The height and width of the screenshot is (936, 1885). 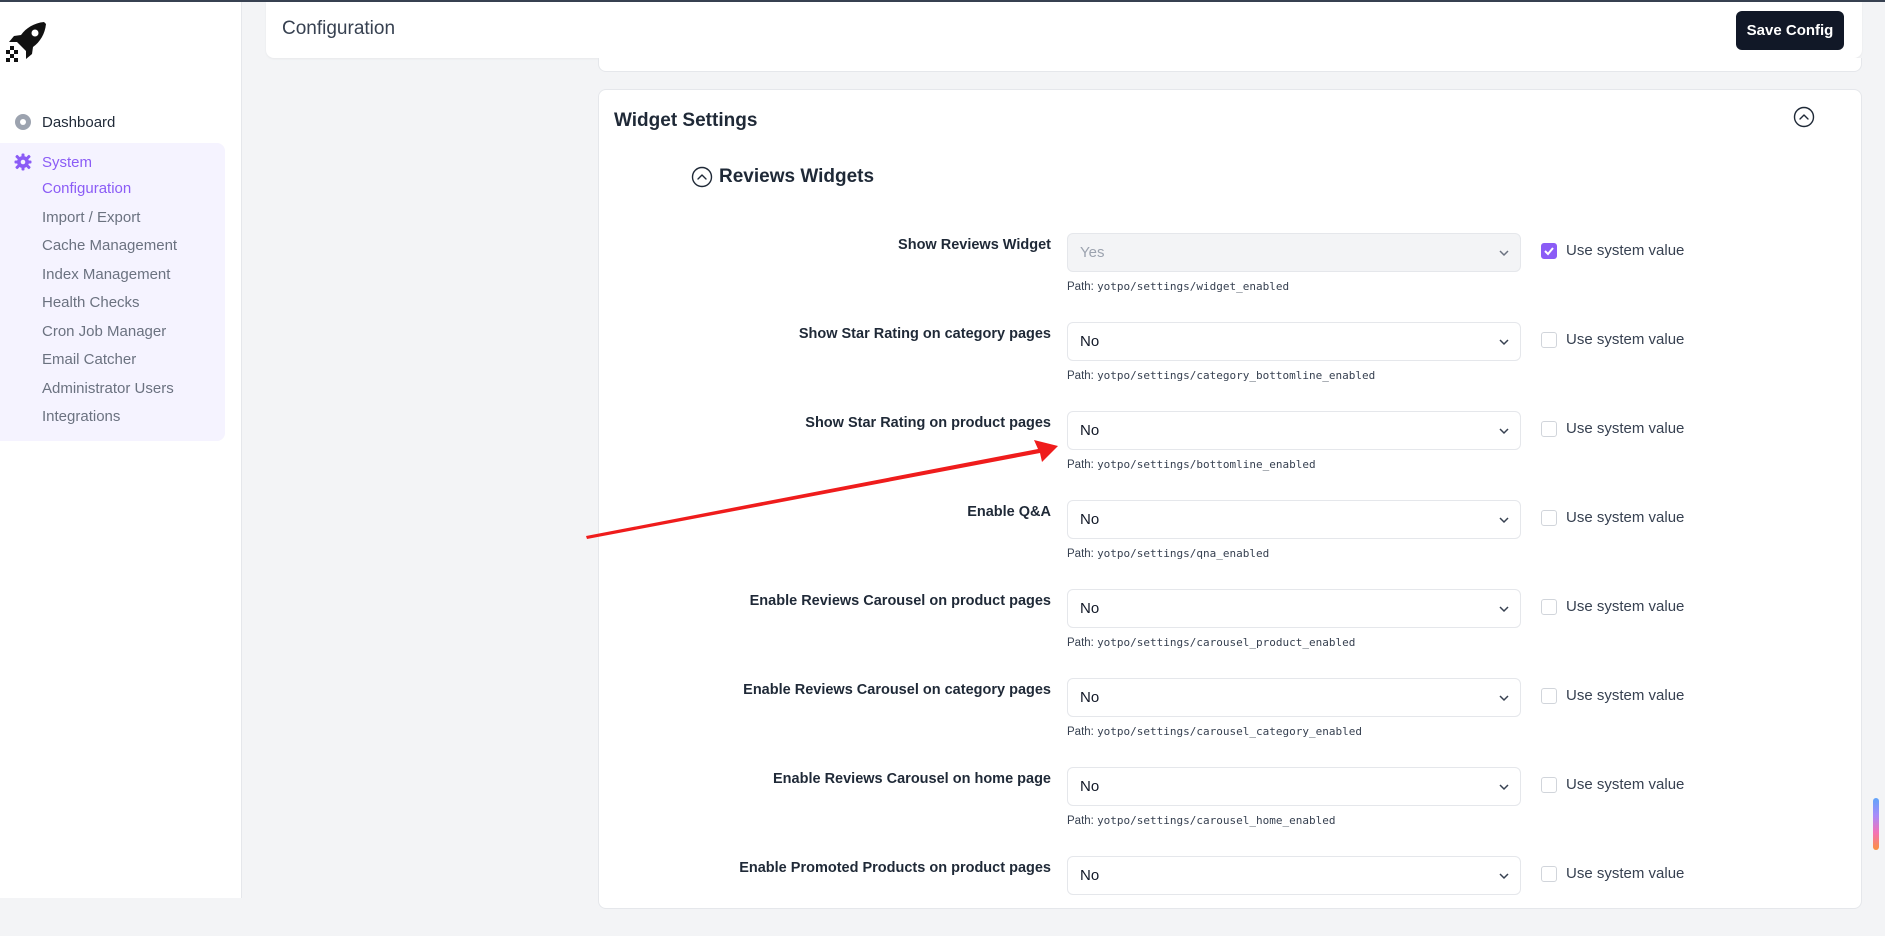 I want to click on setting-label: Show Star Rating on product pages, so click(x=928, y=423).